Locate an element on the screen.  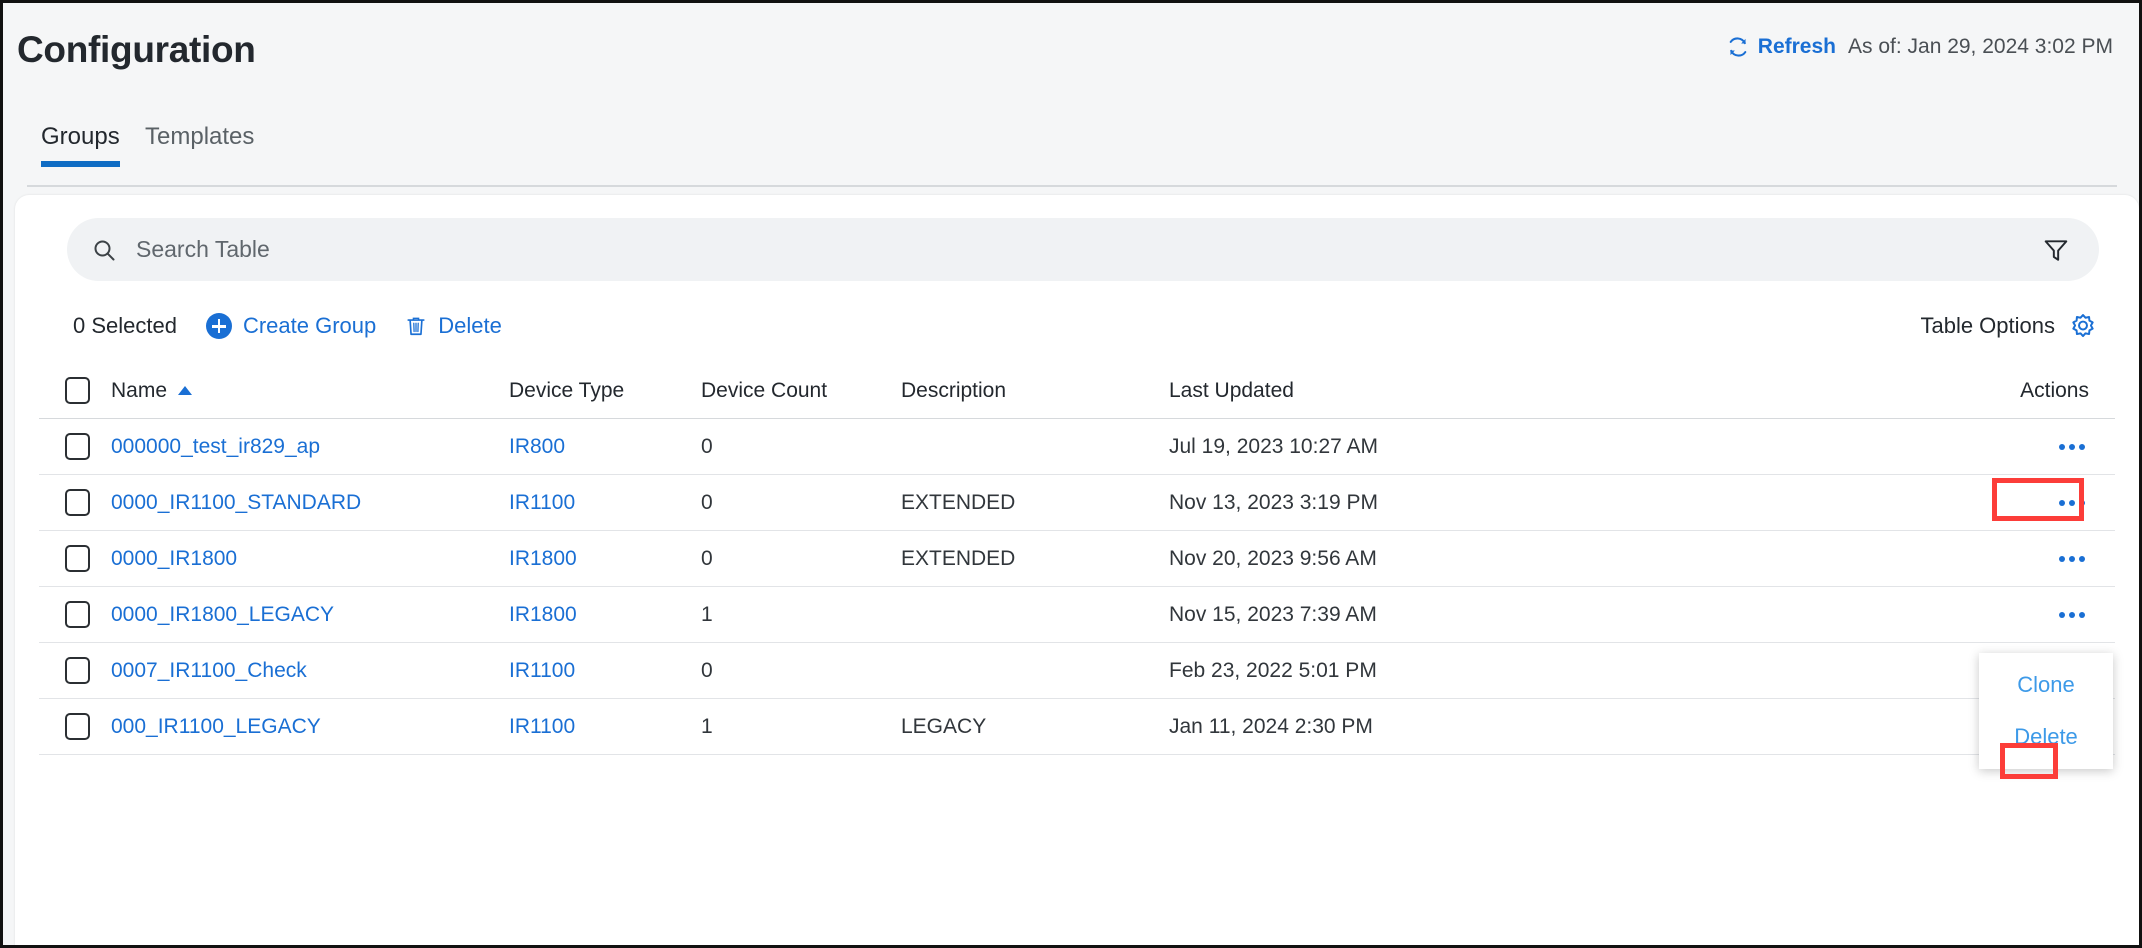
refresh-icon is located at coordinates (1738, 47).